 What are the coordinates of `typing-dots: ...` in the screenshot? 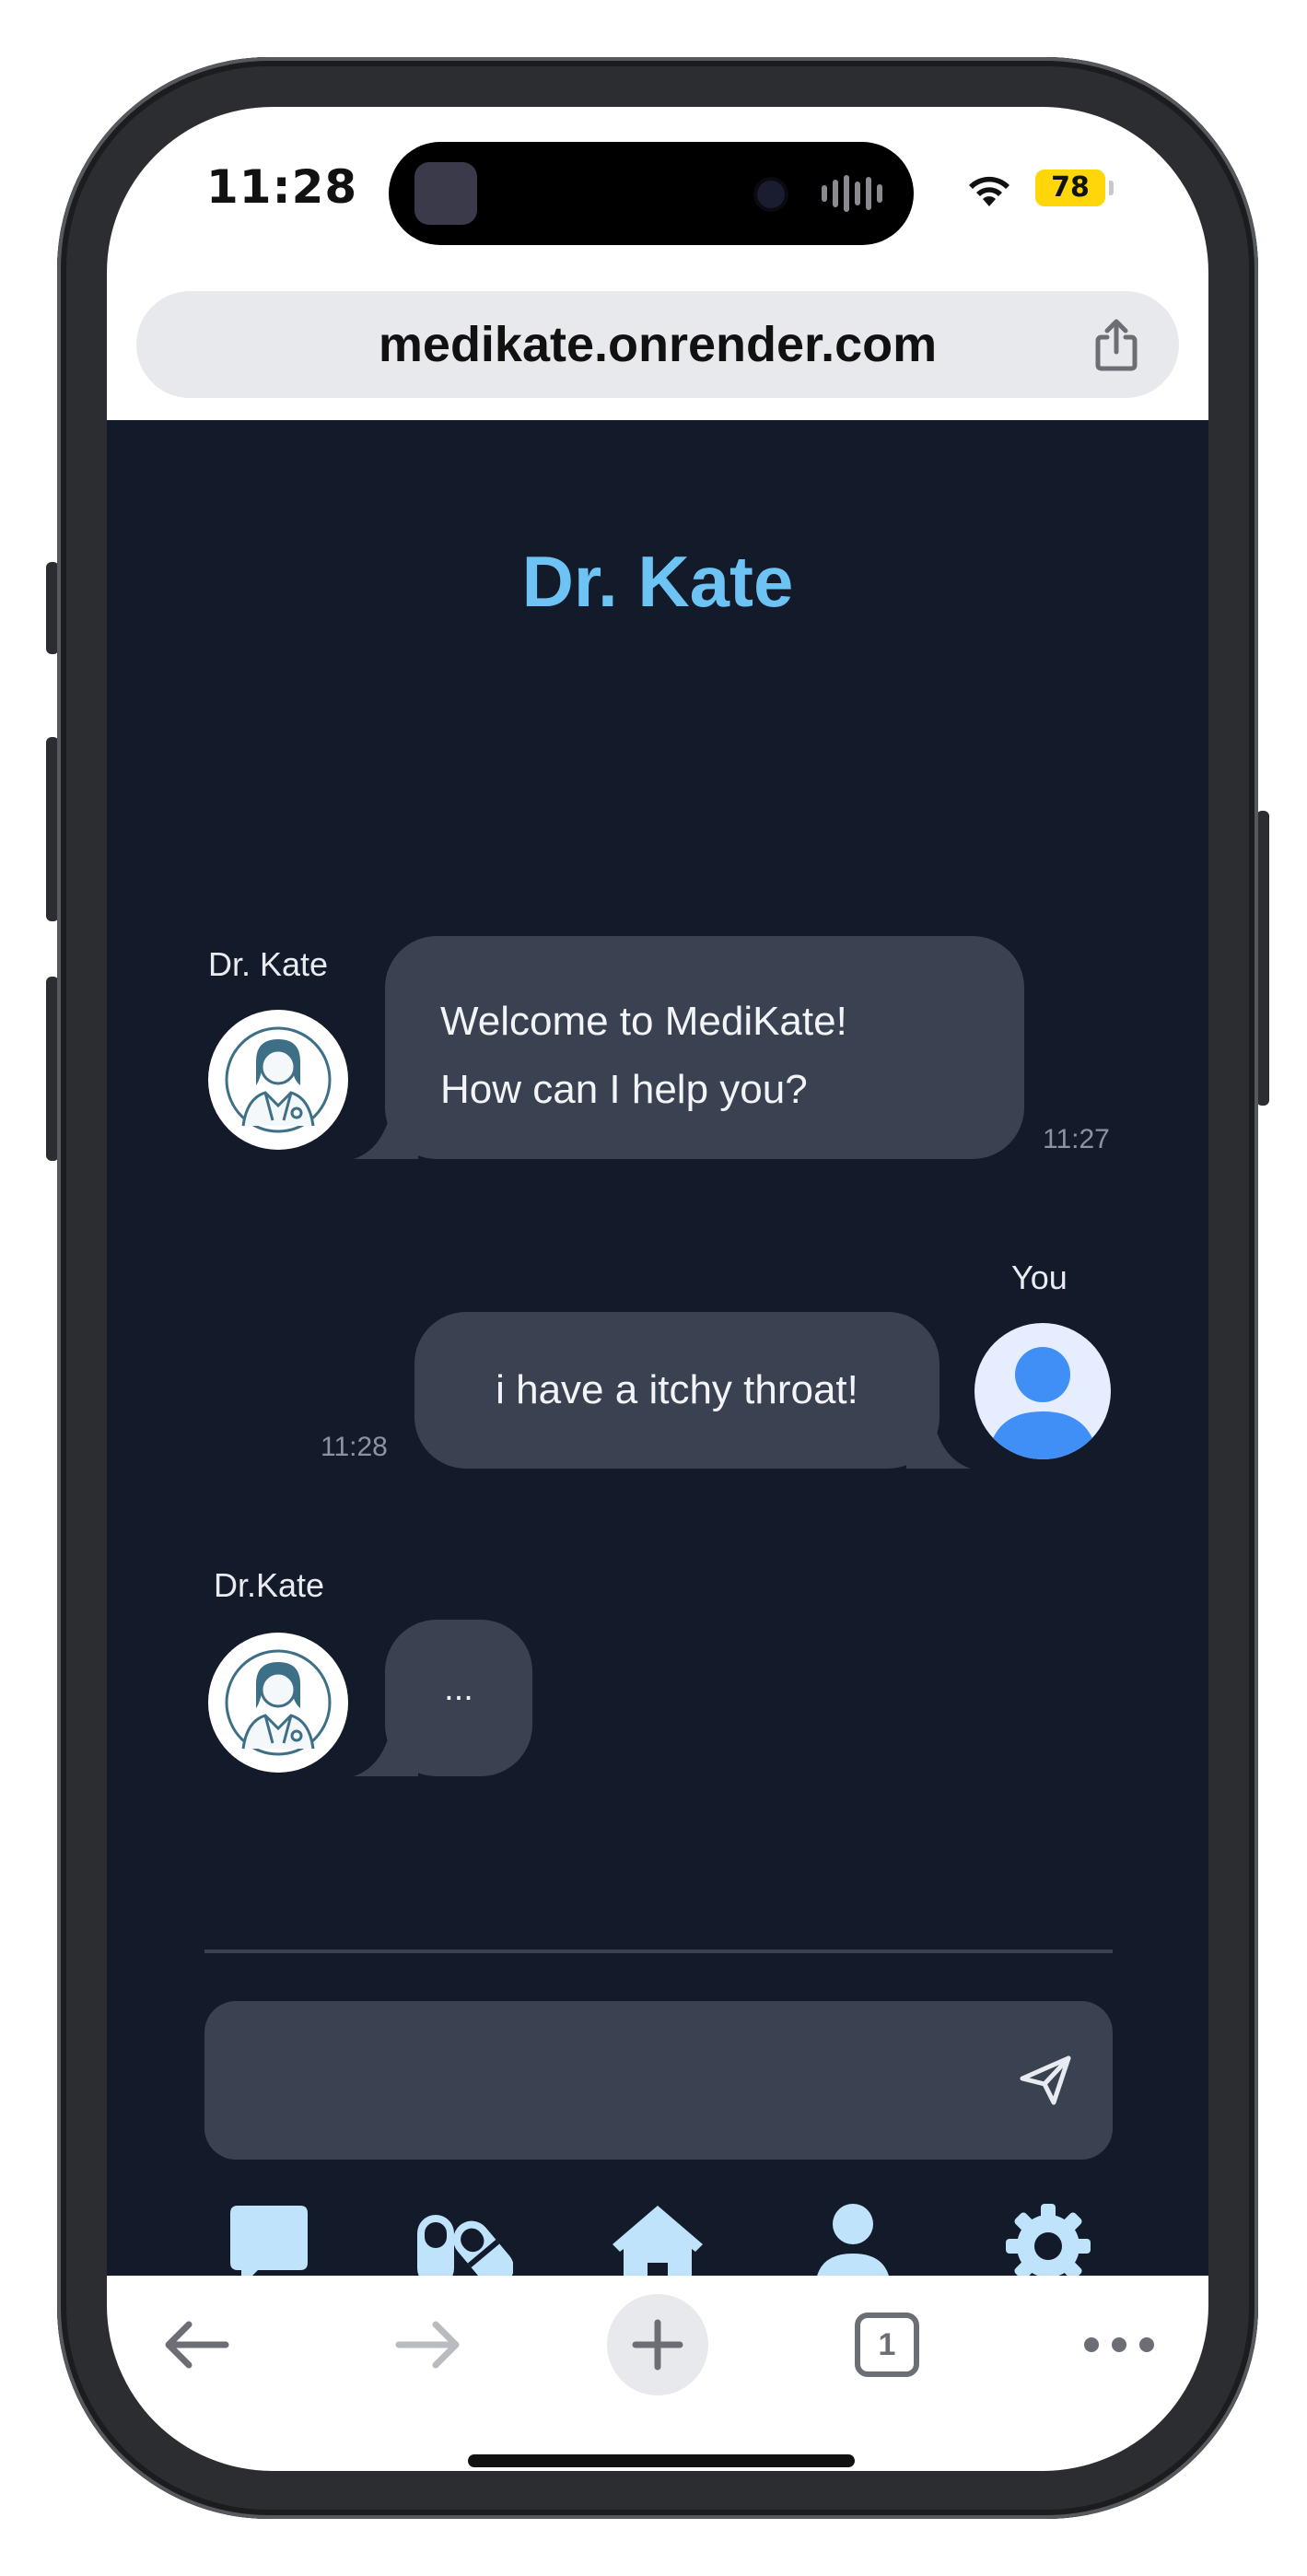 It's located at (459, 1688).